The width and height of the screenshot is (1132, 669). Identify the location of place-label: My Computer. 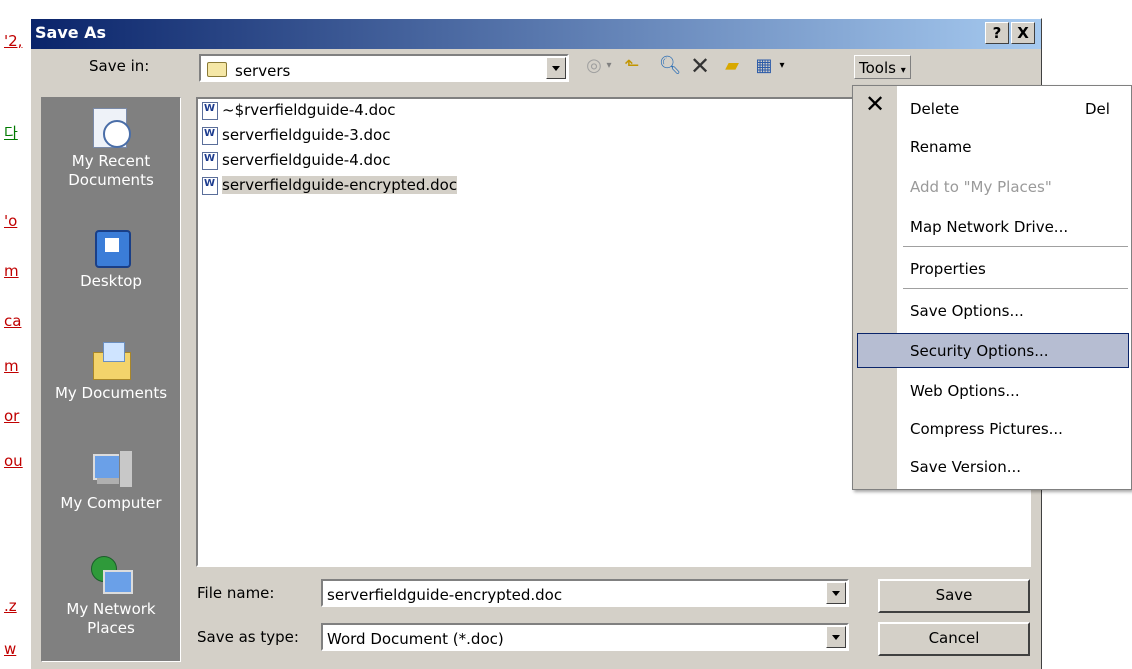
(111, 503).